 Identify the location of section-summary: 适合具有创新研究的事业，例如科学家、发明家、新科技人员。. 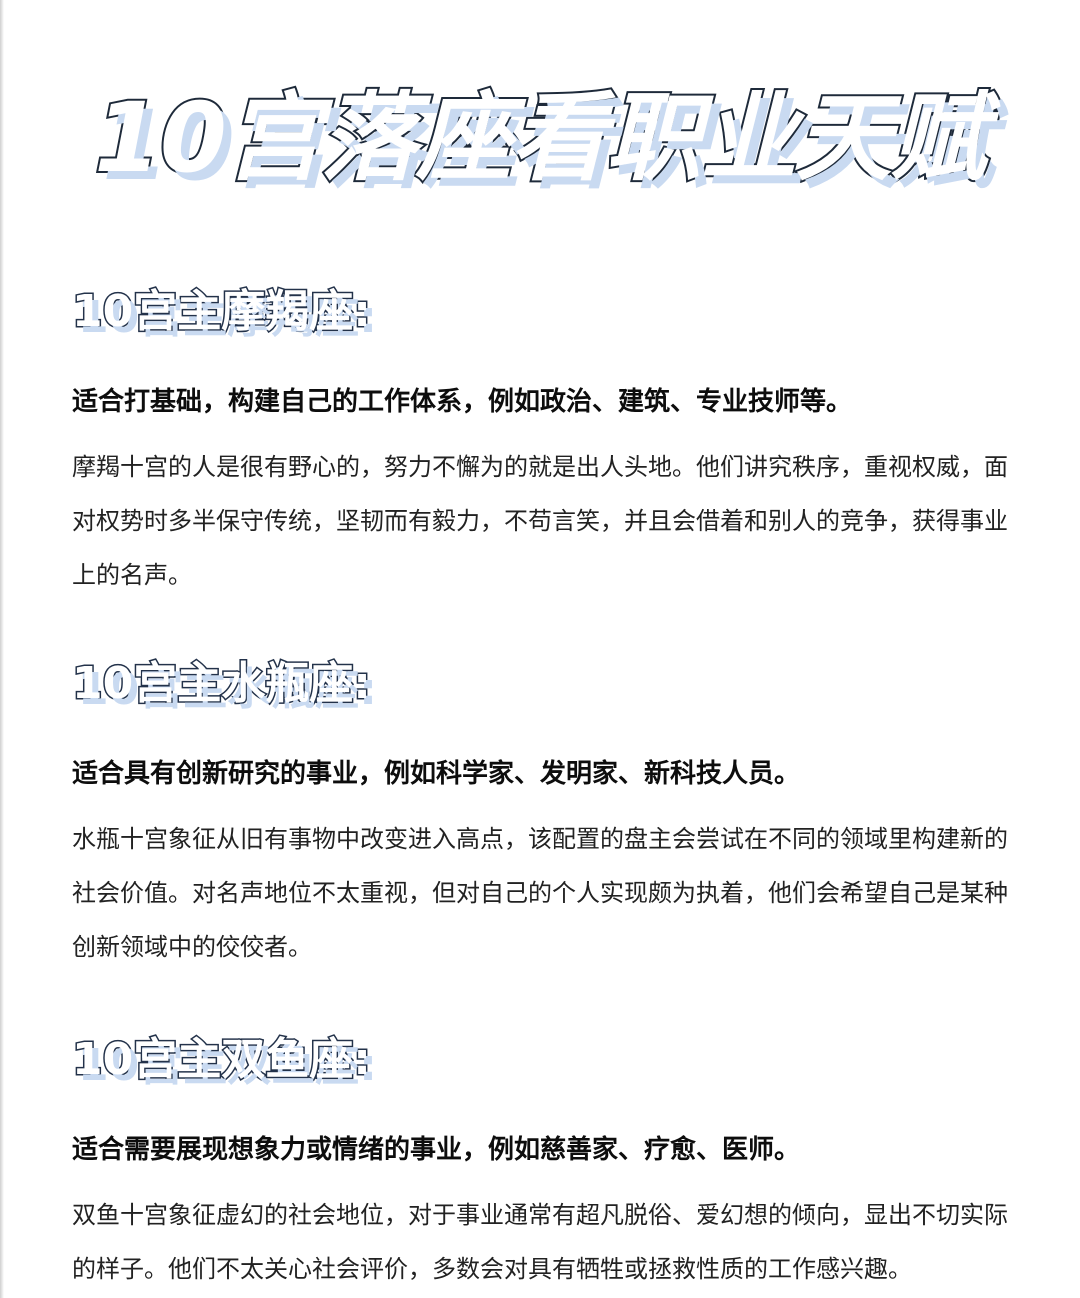
(436, 774).